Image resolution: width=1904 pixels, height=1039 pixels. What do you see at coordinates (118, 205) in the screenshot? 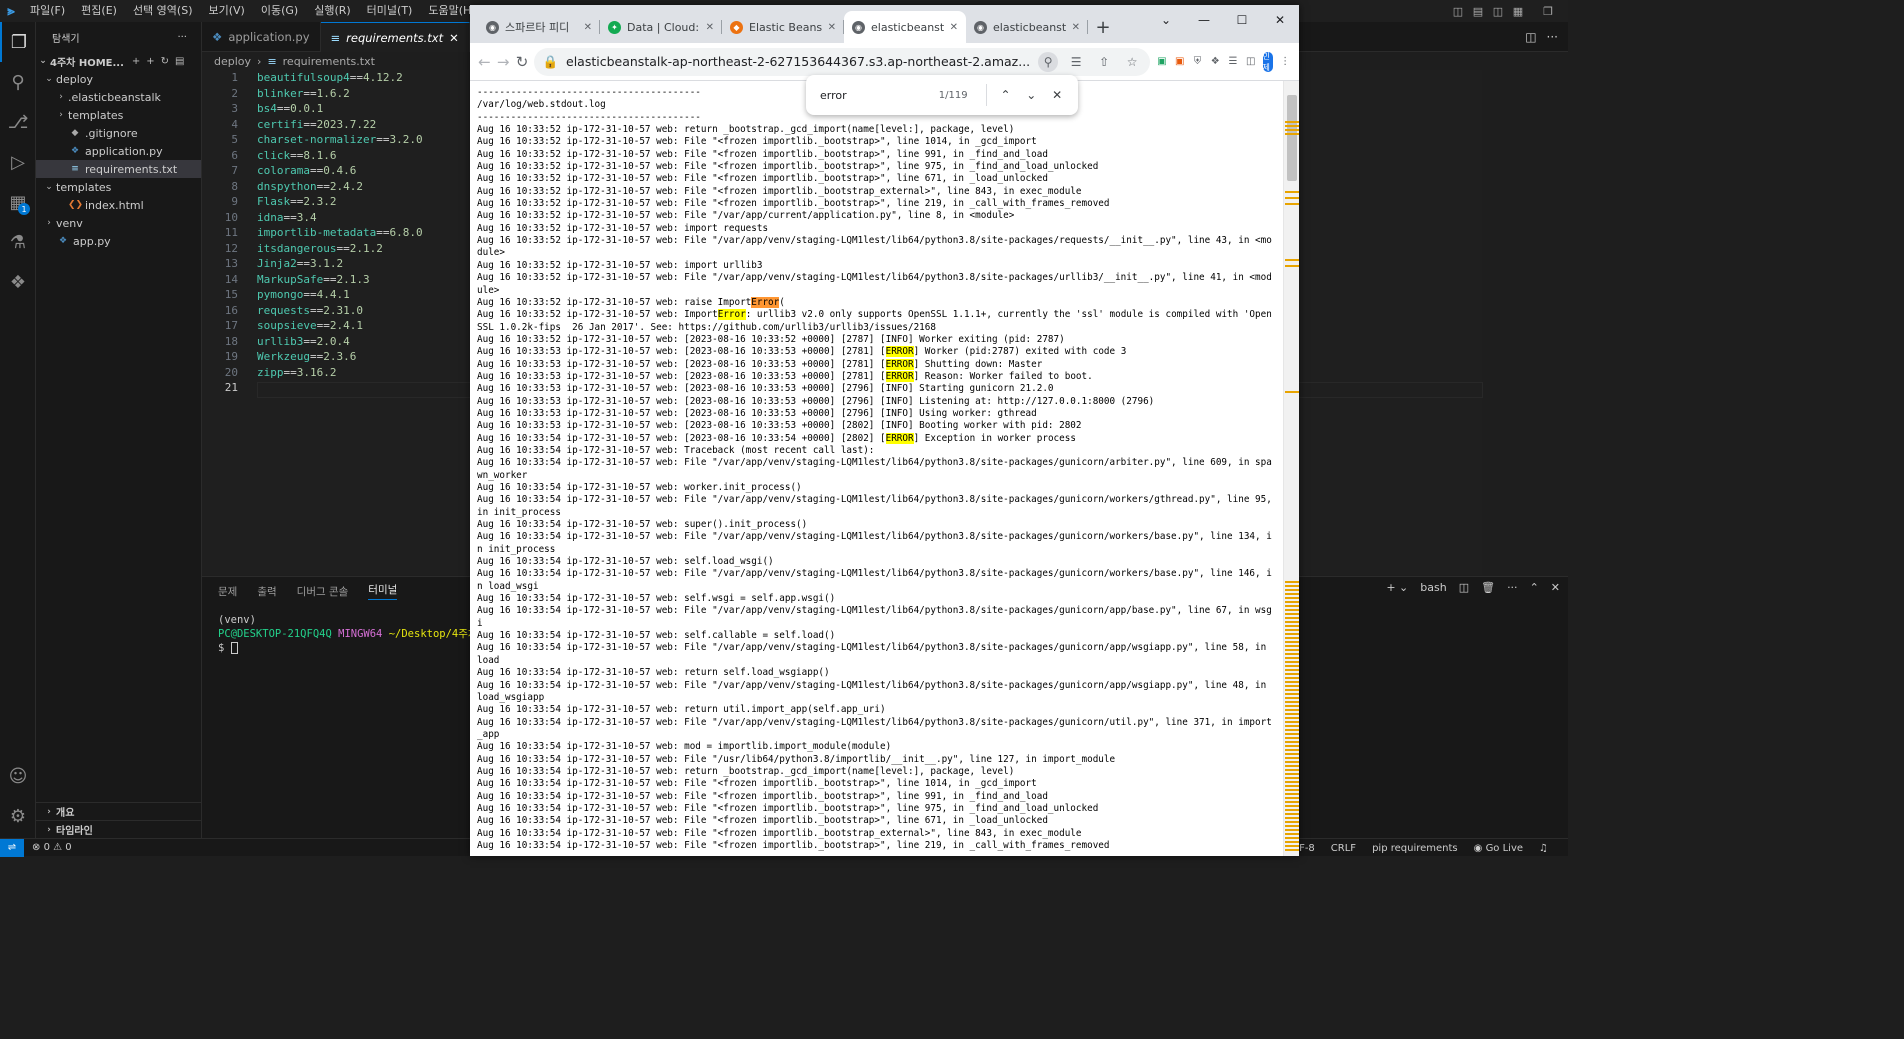
I see `tree-item: ❮❯ index.html` at bounding box center [118, 205].